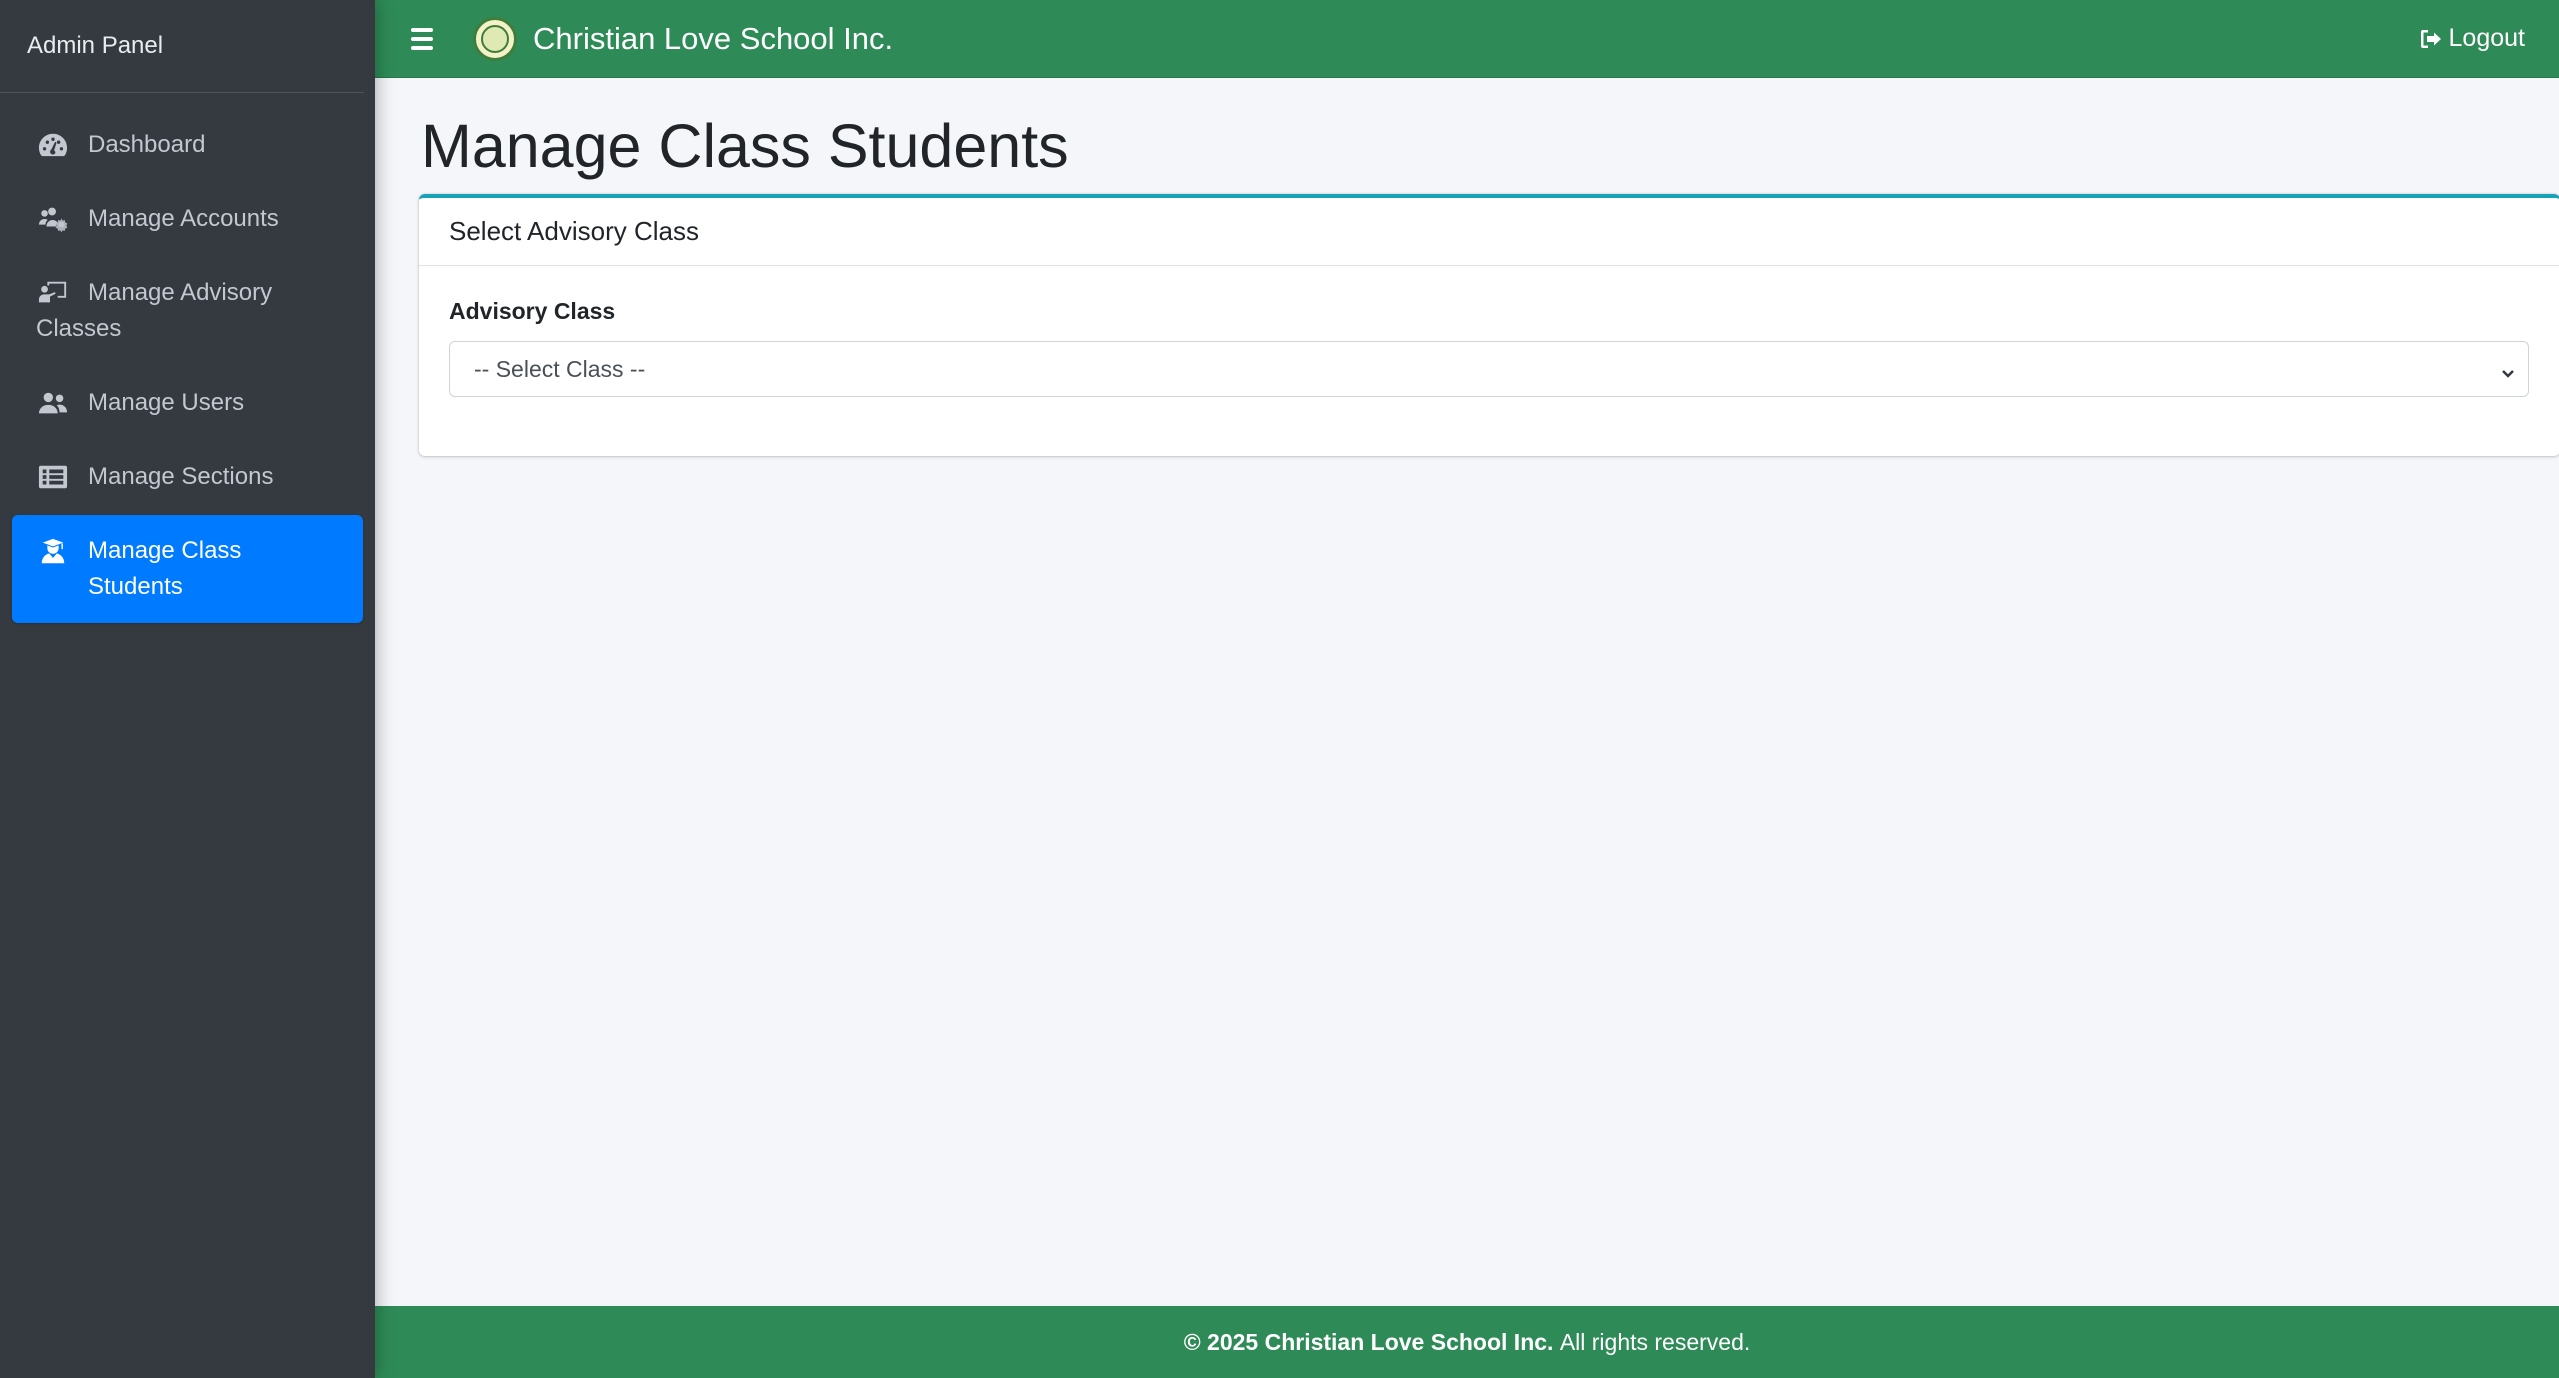 The image size is (2559, 1378). What do you see at coordinates (165, 568) in the screenshot?
I see `sidebar-item-label: Manage Class Students` at bounding box center [165, 568].